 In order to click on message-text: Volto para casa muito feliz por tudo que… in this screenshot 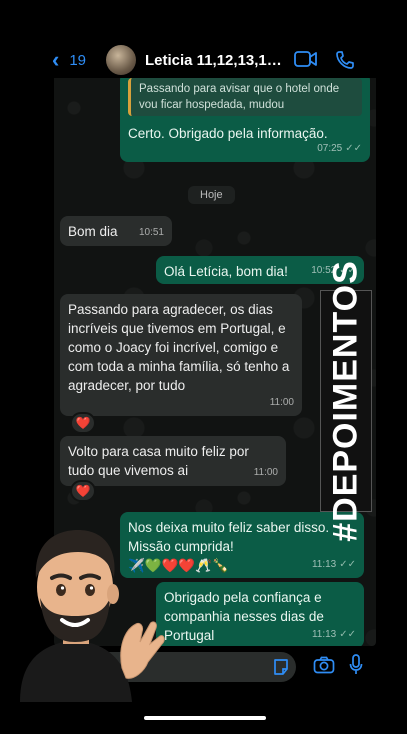, I will do `click(158, 461)`.